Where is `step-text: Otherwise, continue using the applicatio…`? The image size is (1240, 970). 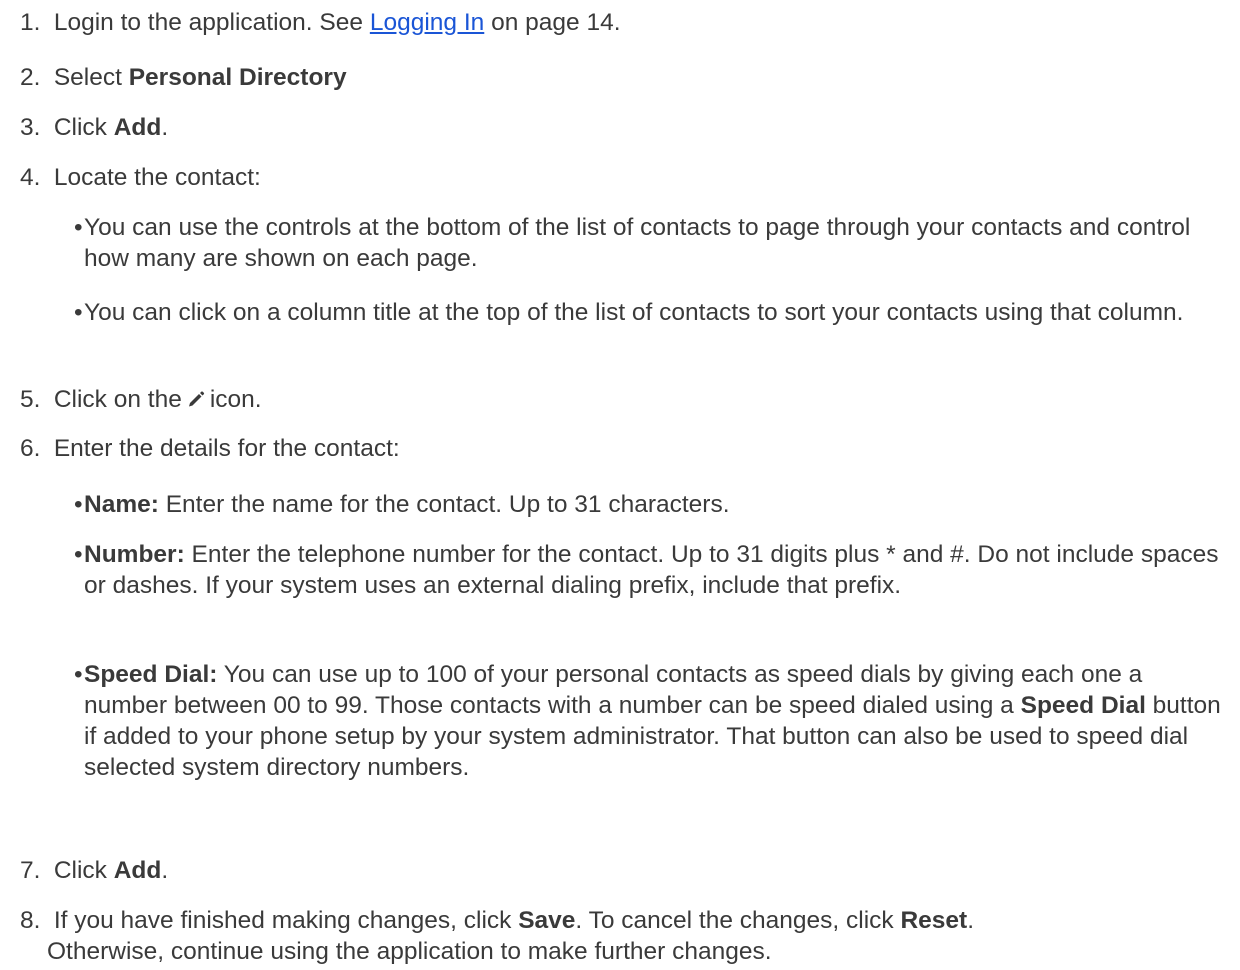
step-text: Otherwise, continue using the applicatio… is located at coordinates (409, 951).